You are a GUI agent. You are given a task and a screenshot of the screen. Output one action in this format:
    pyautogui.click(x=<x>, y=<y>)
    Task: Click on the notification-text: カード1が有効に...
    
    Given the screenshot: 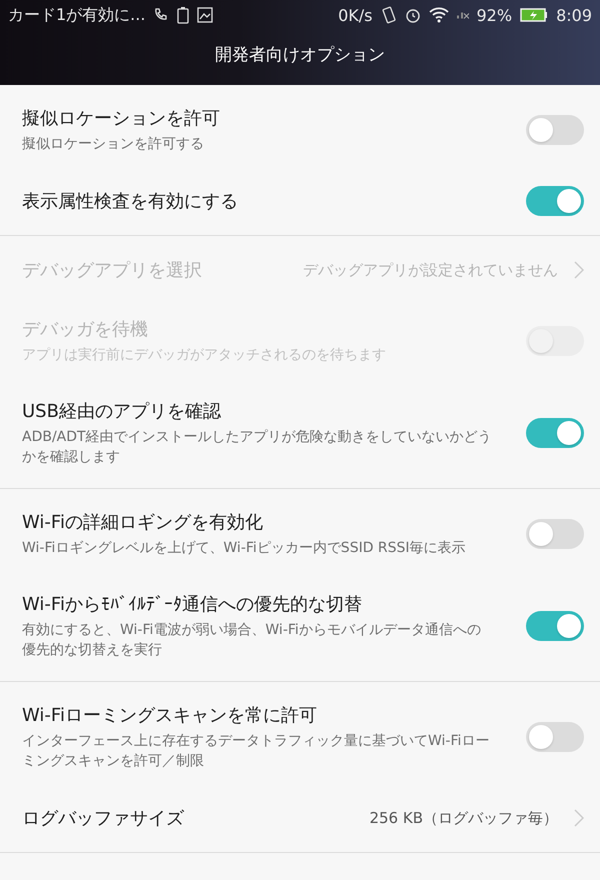 What is the action you would take?
    pyautogui.click(x=77, y=15)
    